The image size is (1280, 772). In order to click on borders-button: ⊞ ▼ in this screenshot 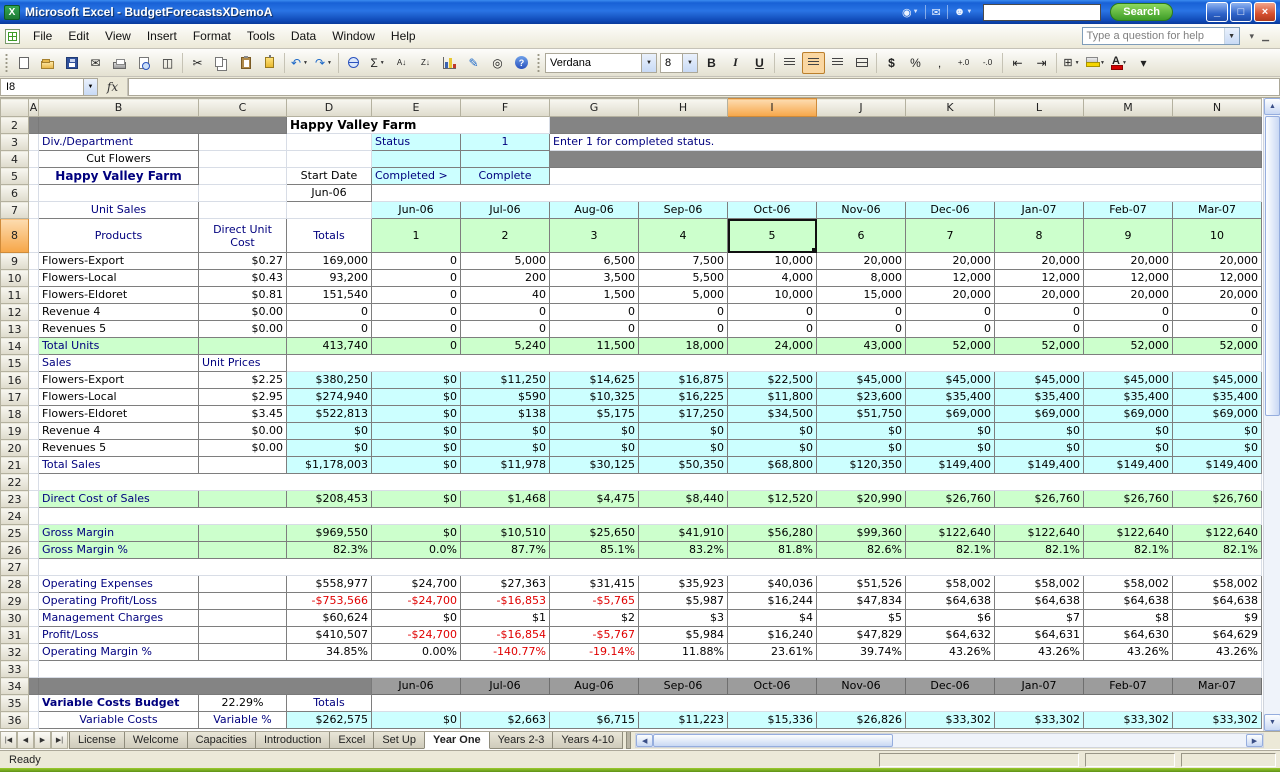, I will do `click(1071, 63)`.